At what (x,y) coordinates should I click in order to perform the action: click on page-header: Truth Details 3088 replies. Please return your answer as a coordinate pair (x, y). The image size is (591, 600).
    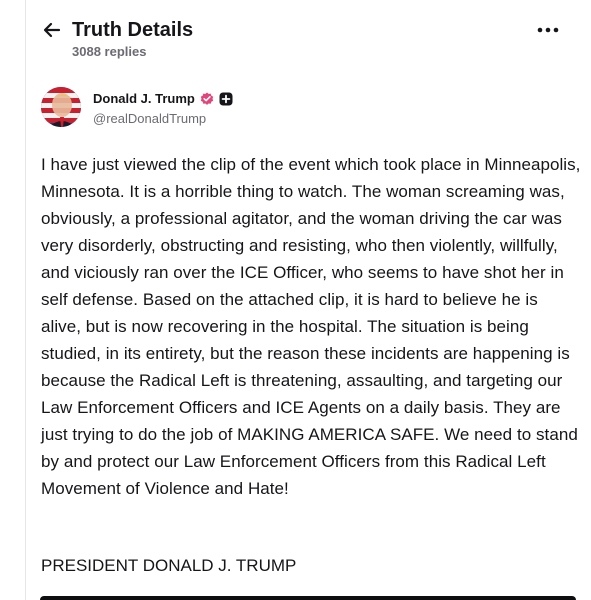
    Looking at the image, I should click on (305, 41).